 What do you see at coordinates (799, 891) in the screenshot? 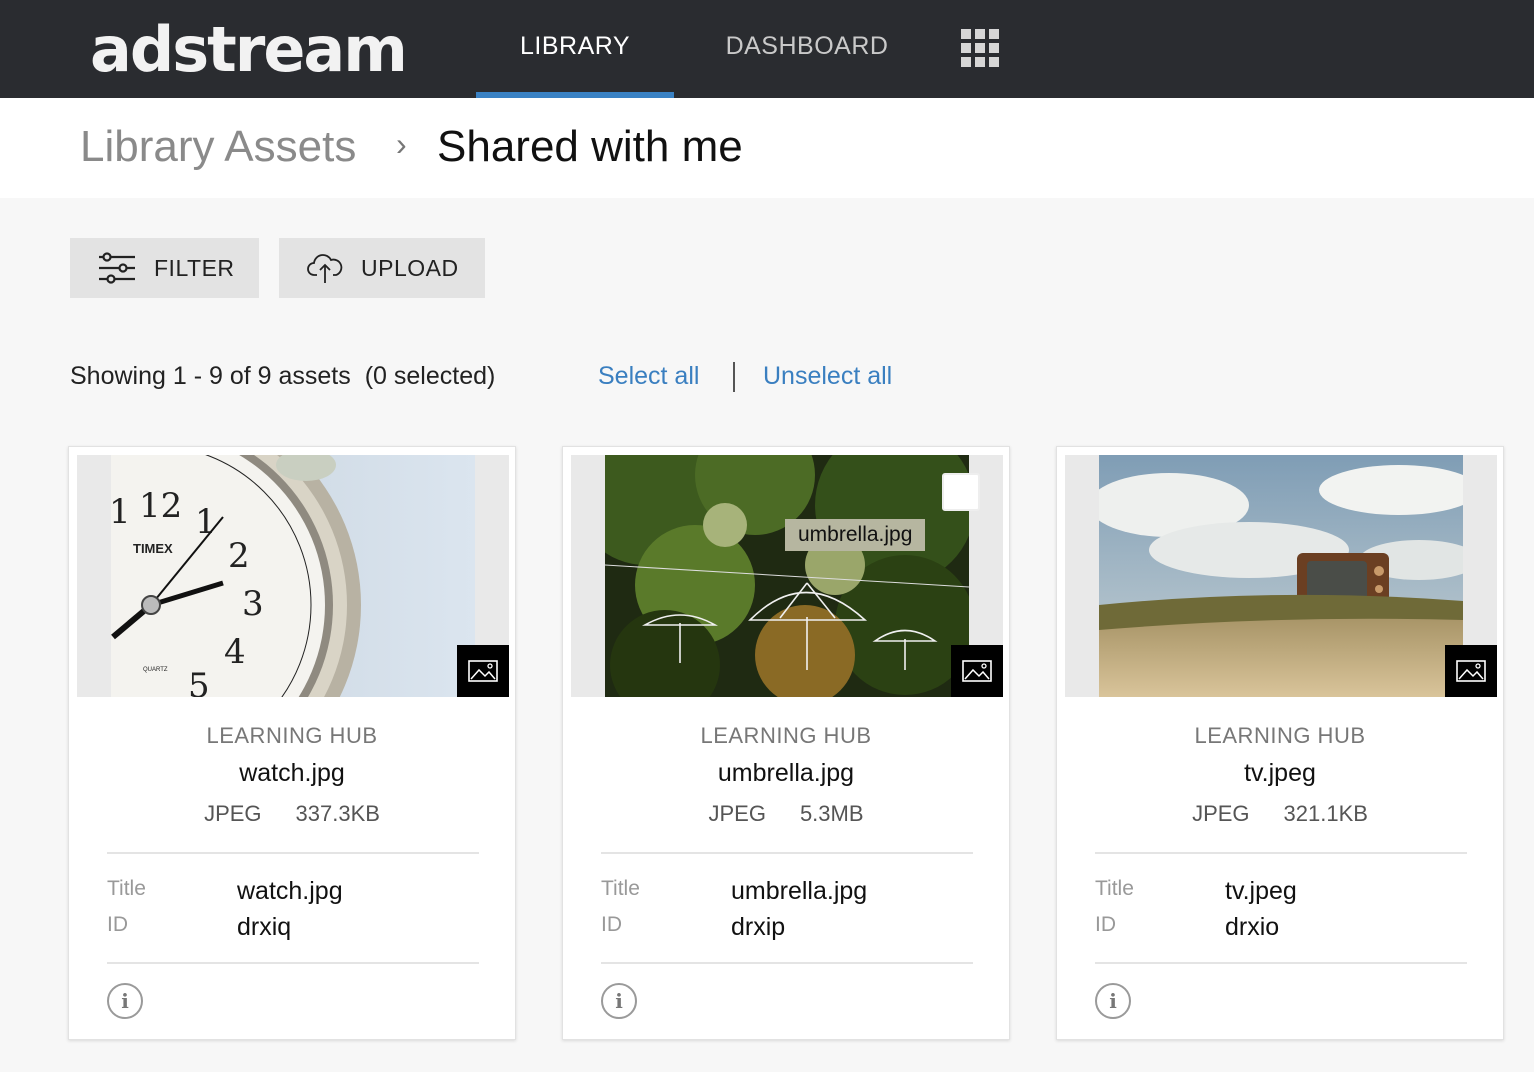
I see `title-value: umbrella.jpg` at bounding box center [799, 891].